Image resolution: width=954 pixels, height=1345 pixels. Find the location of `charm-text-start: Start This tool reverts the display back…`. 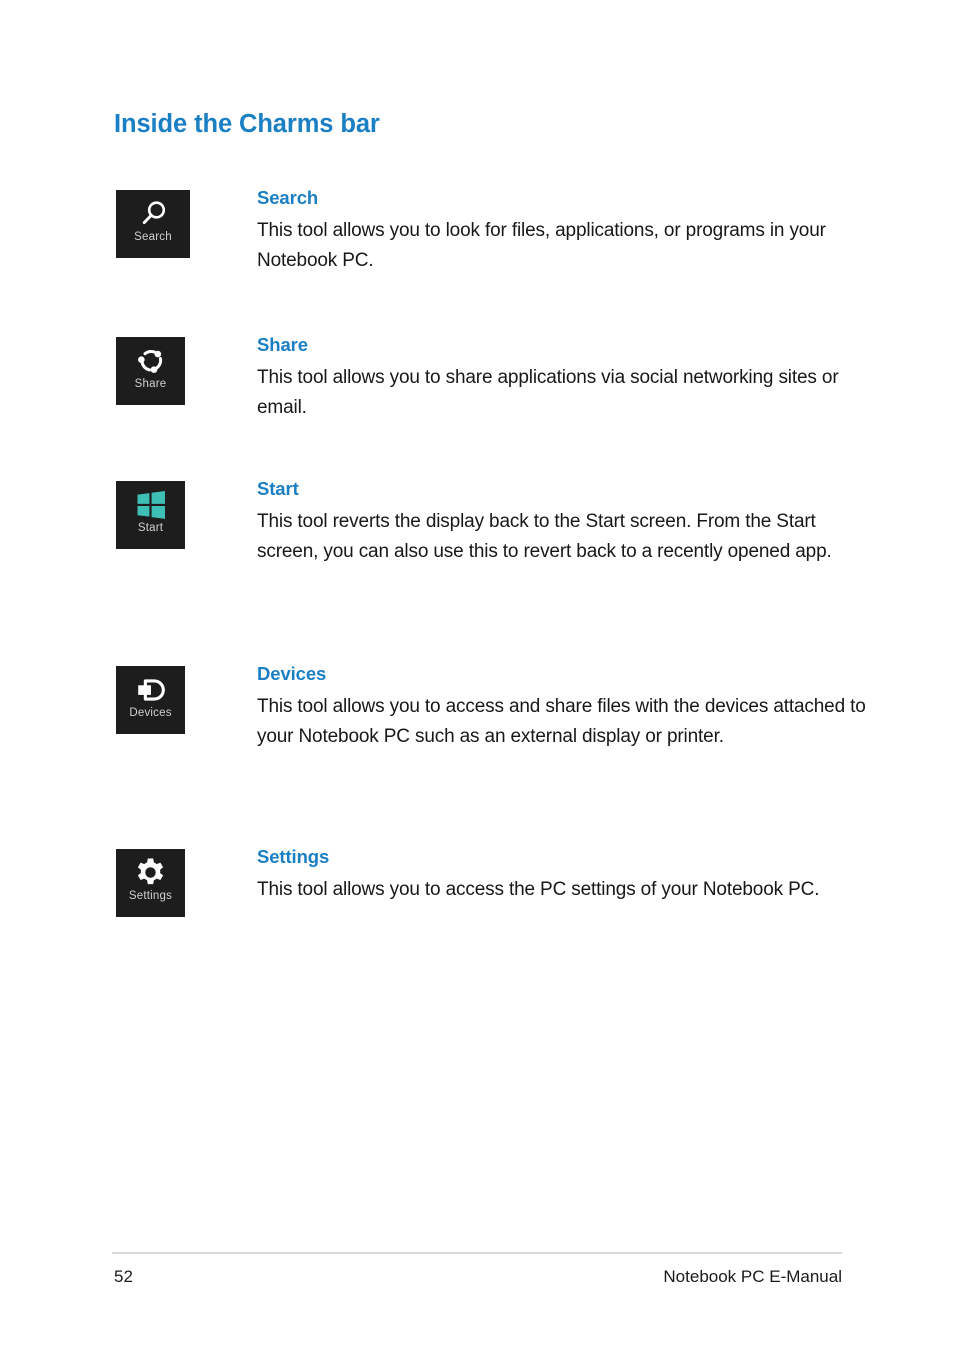

charm-text-start: Start This tool reverts the display back… is located at coordinates (562, 522).